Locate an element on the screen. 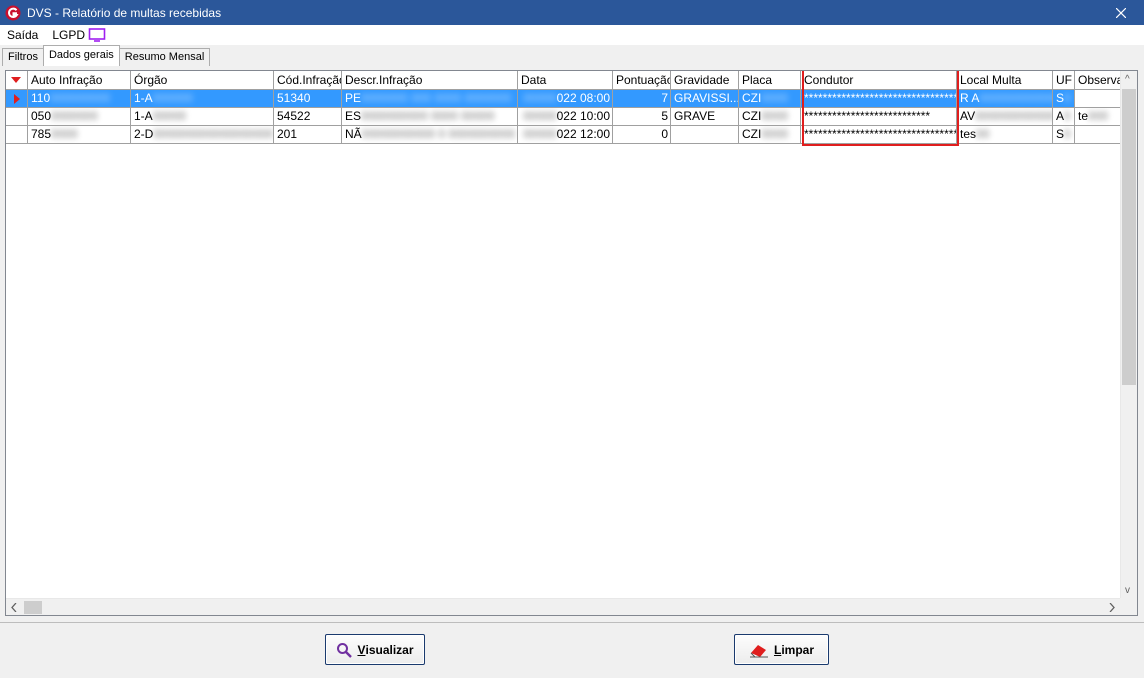 This screenshot has height=678, width=1144. col-local-multa: Local Multa is located at coordinates (1005, 80).